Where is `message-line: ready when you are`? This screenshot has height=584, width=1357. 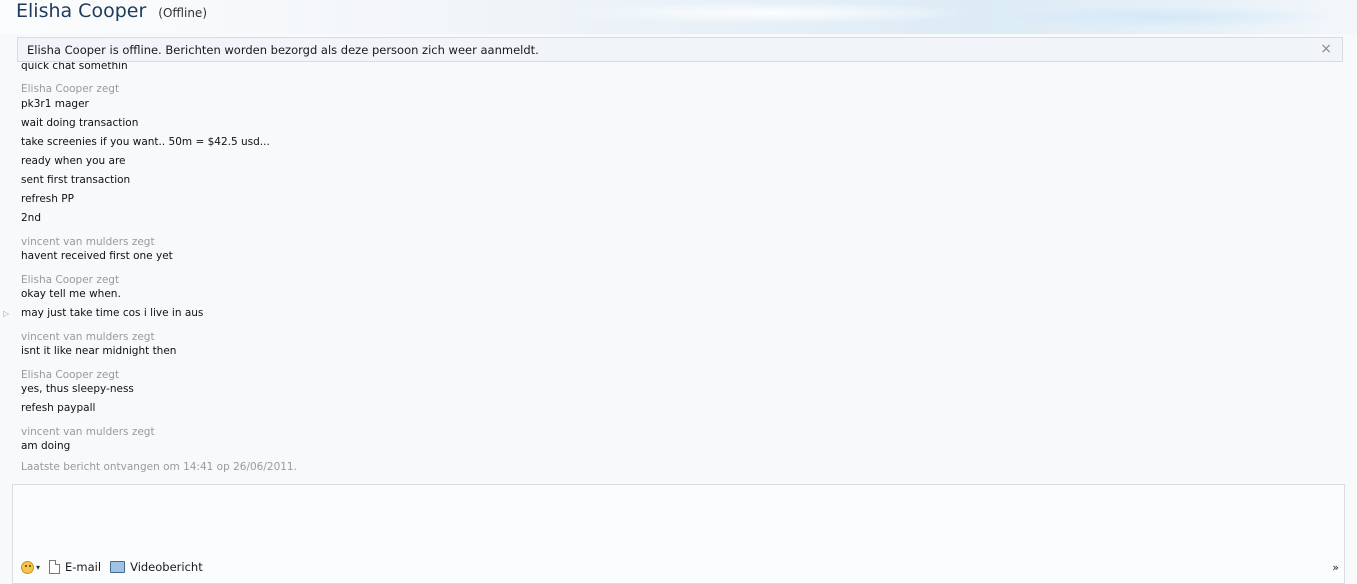 message-line: ready when you are is located at coordinates (73, 161).